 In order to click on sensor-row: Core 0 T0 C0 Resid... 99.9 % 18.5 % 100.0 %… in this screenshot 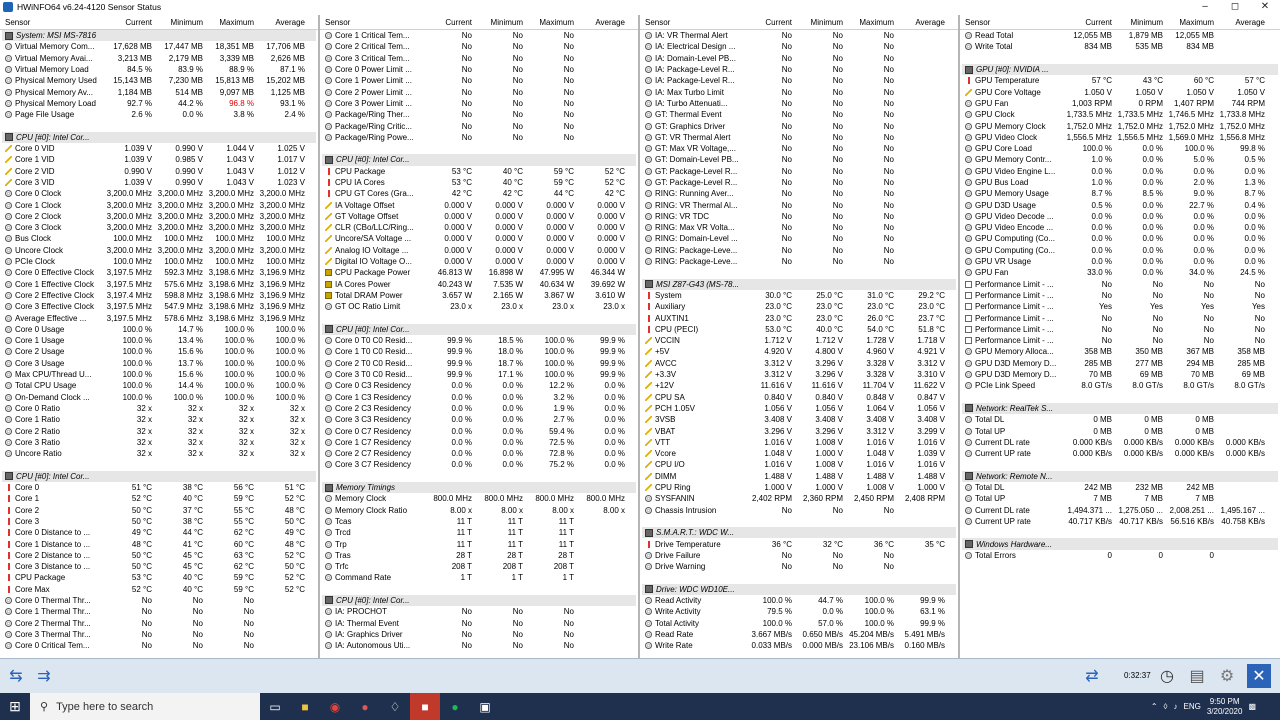, I will do `click(479, 340)`.